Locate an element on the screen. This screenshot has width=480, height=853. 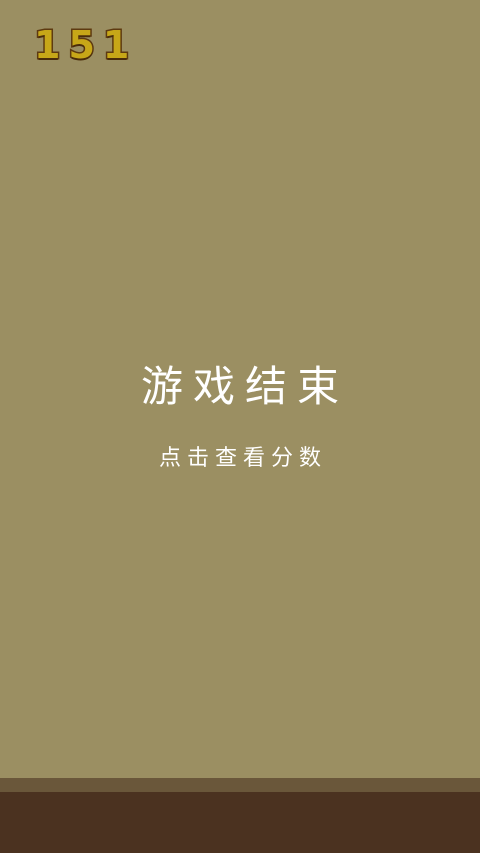
ground is located at coordinates (240, 822).